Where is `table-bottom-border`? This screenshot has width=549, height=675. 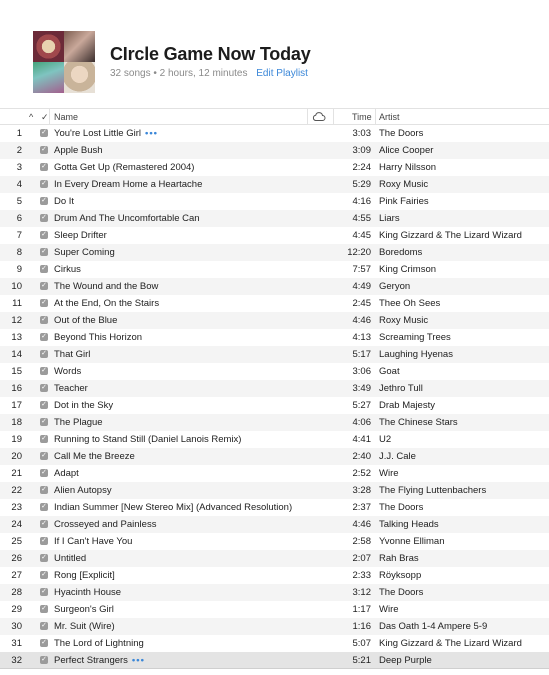
table-bottom-border is located at coordinates (274, 668).